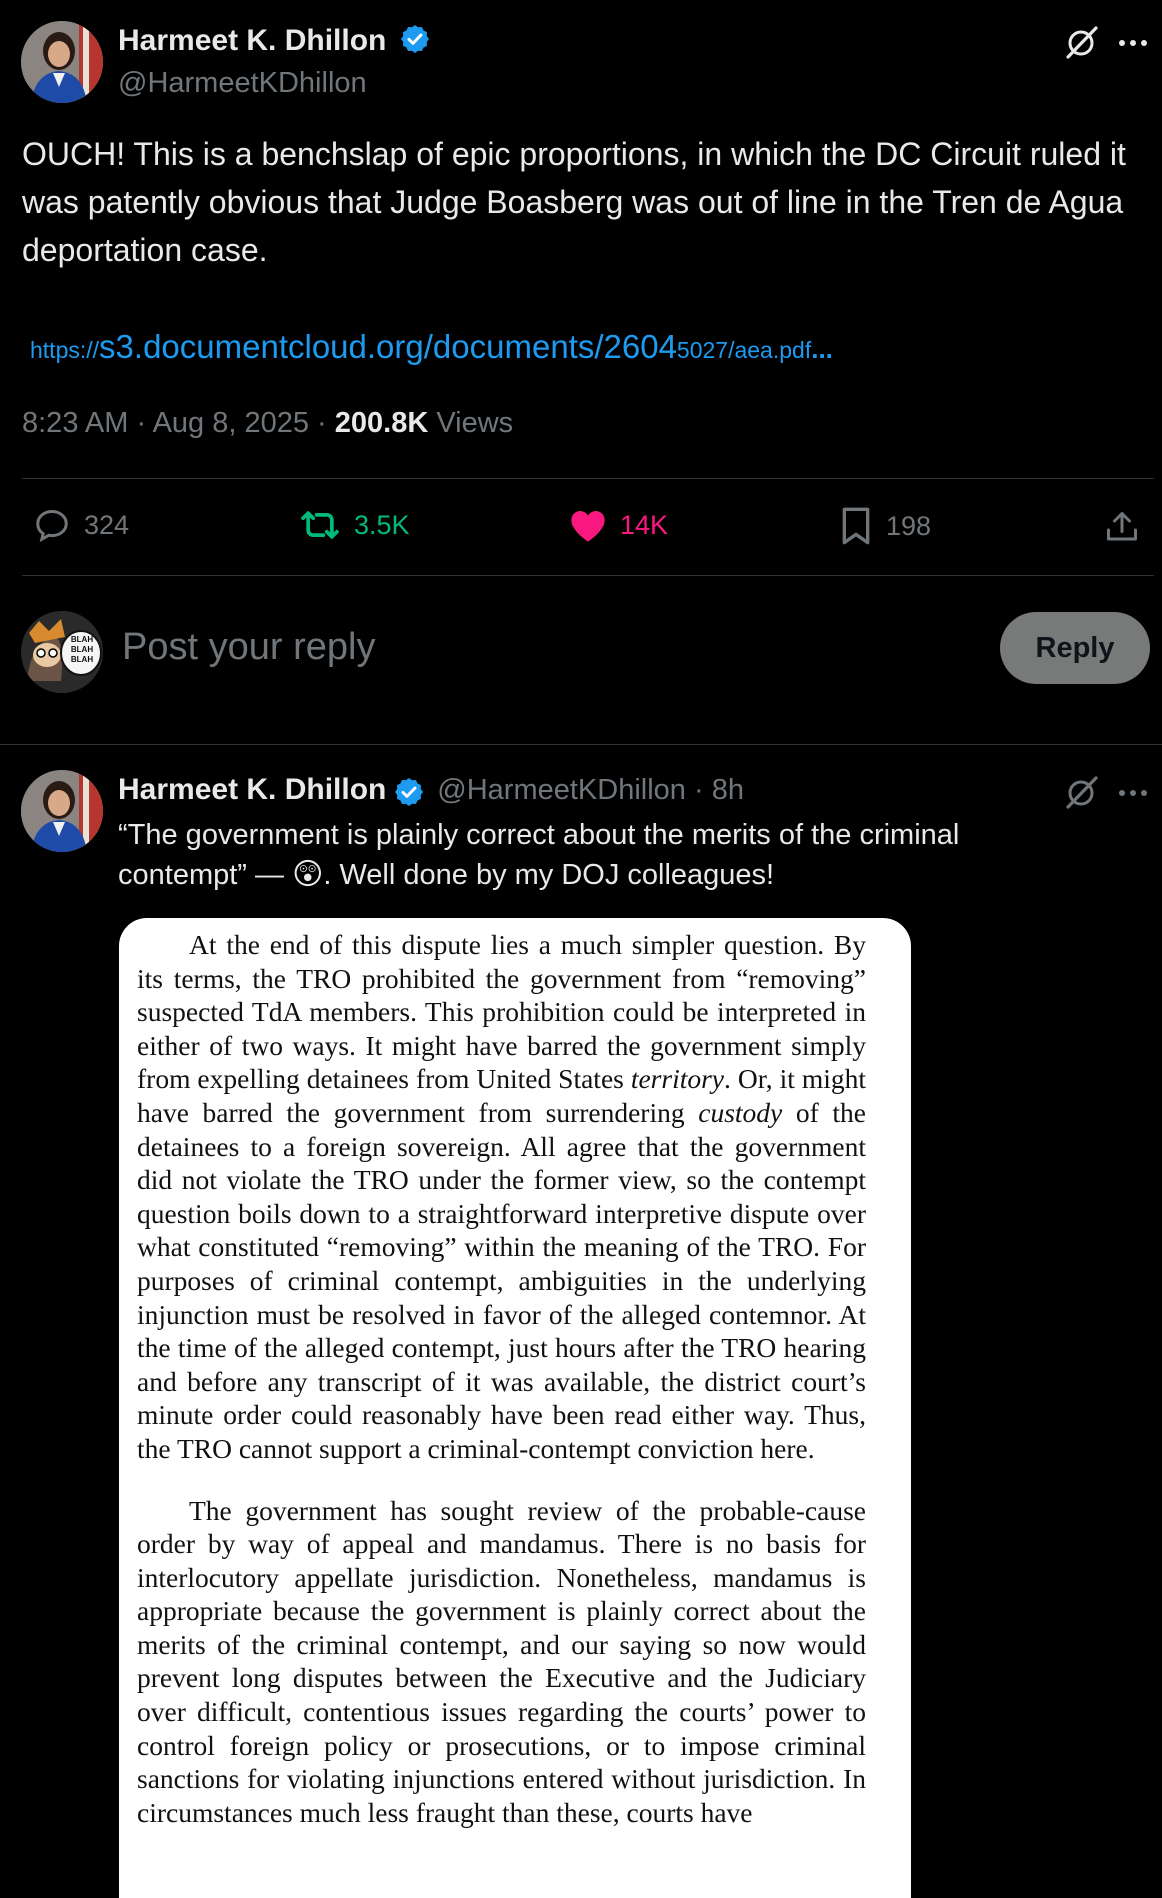 The width and height of the screenshot is (1162, 1898). I want to click on tweet-meta: 8:23 AM · Aug 8, 2025 · 200.8K Views, so click(267, 423).